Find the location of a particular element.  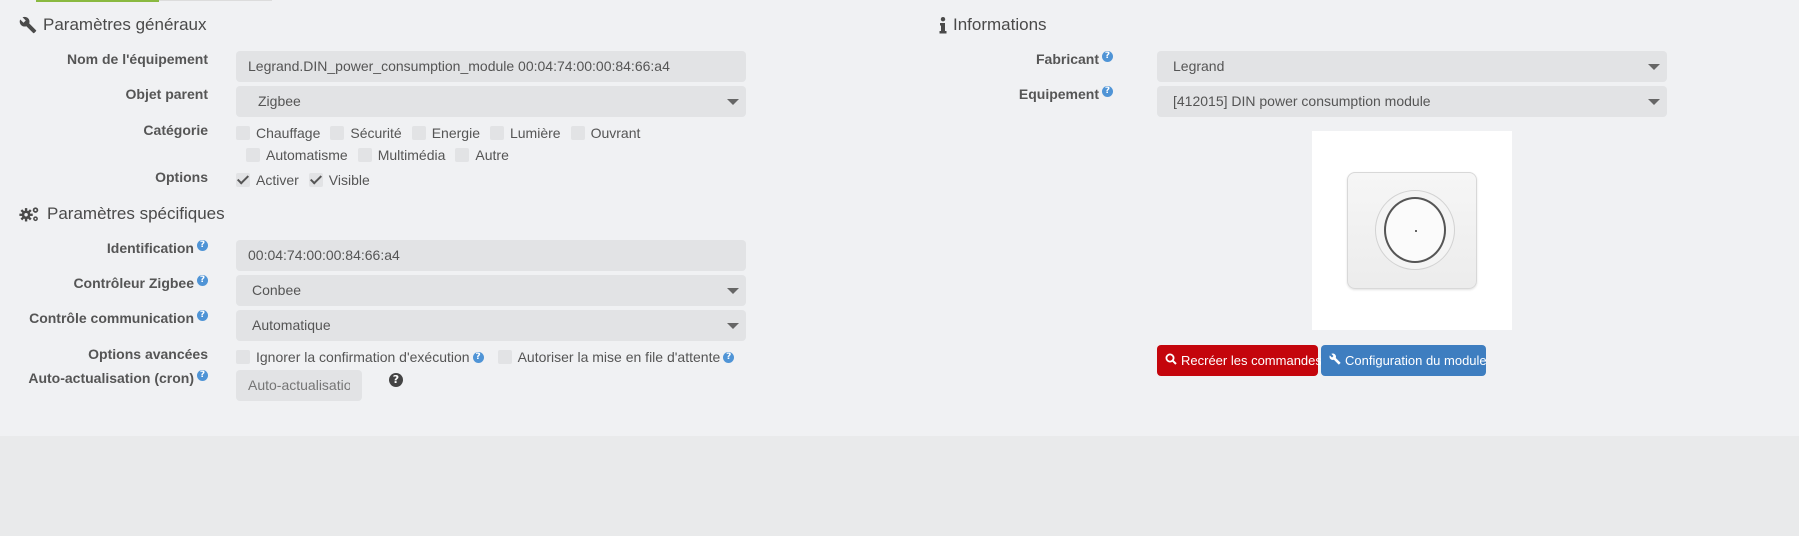

options-row: Activer Visible is located at coordinates (308, 180).